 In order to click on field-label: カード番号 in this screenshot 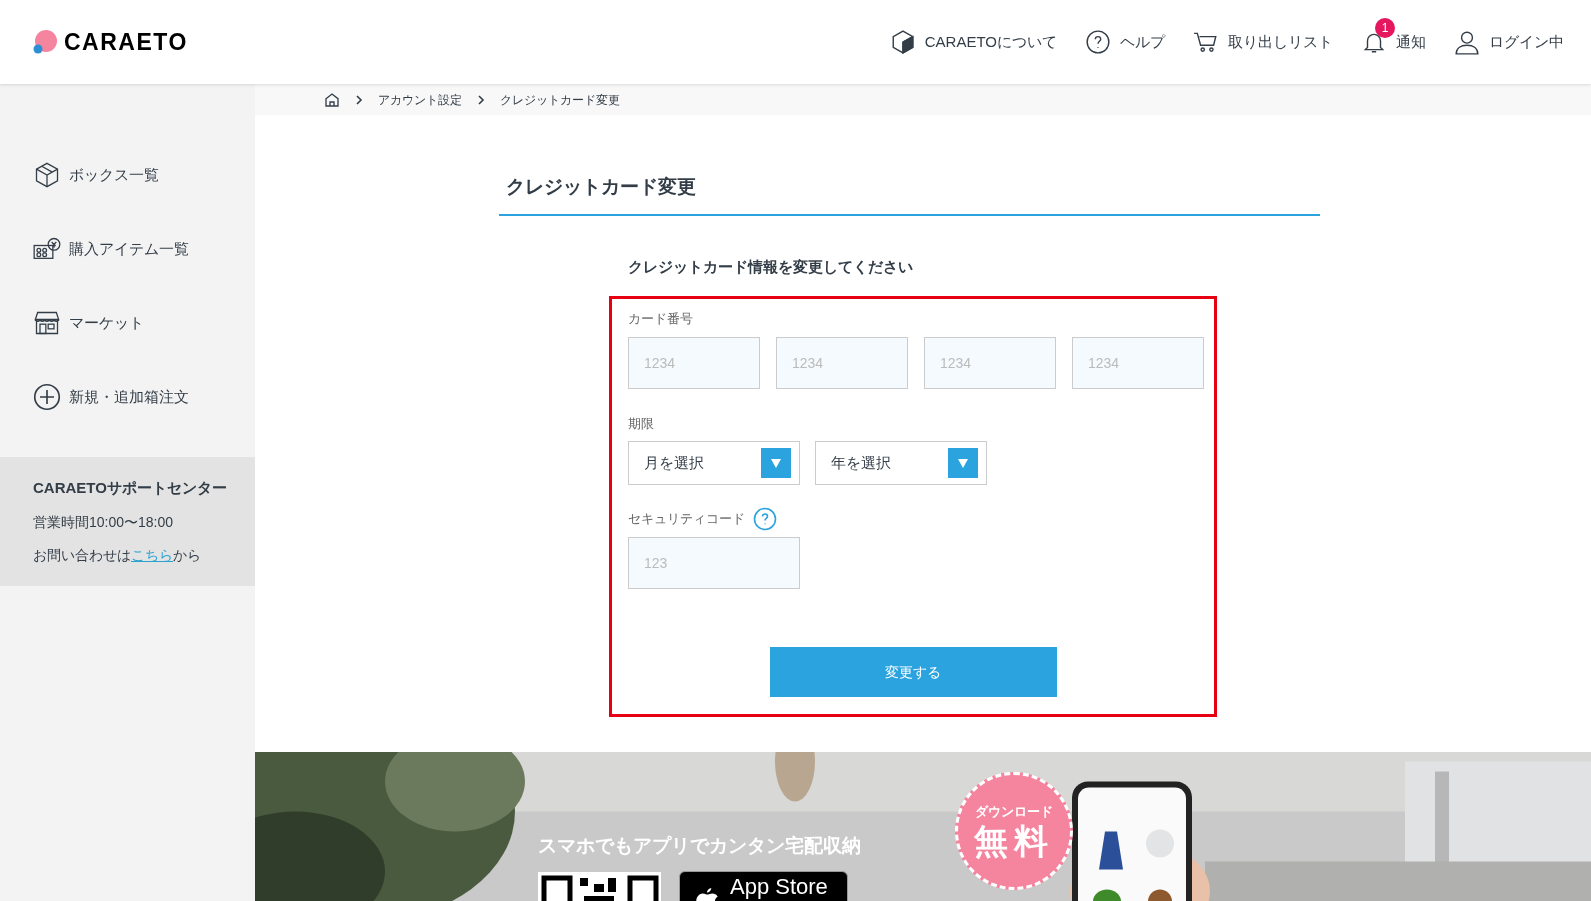, I will do `click(661, 319)`.